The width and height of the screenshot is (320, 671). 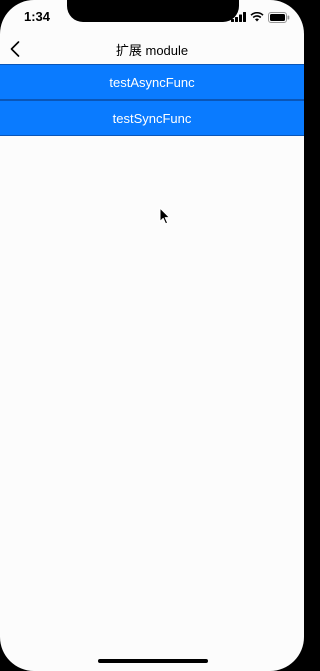 What do you see at coordinates (257, 17) in the screenshot?
I see `wifi-icon` at bounding box center [257, 17].